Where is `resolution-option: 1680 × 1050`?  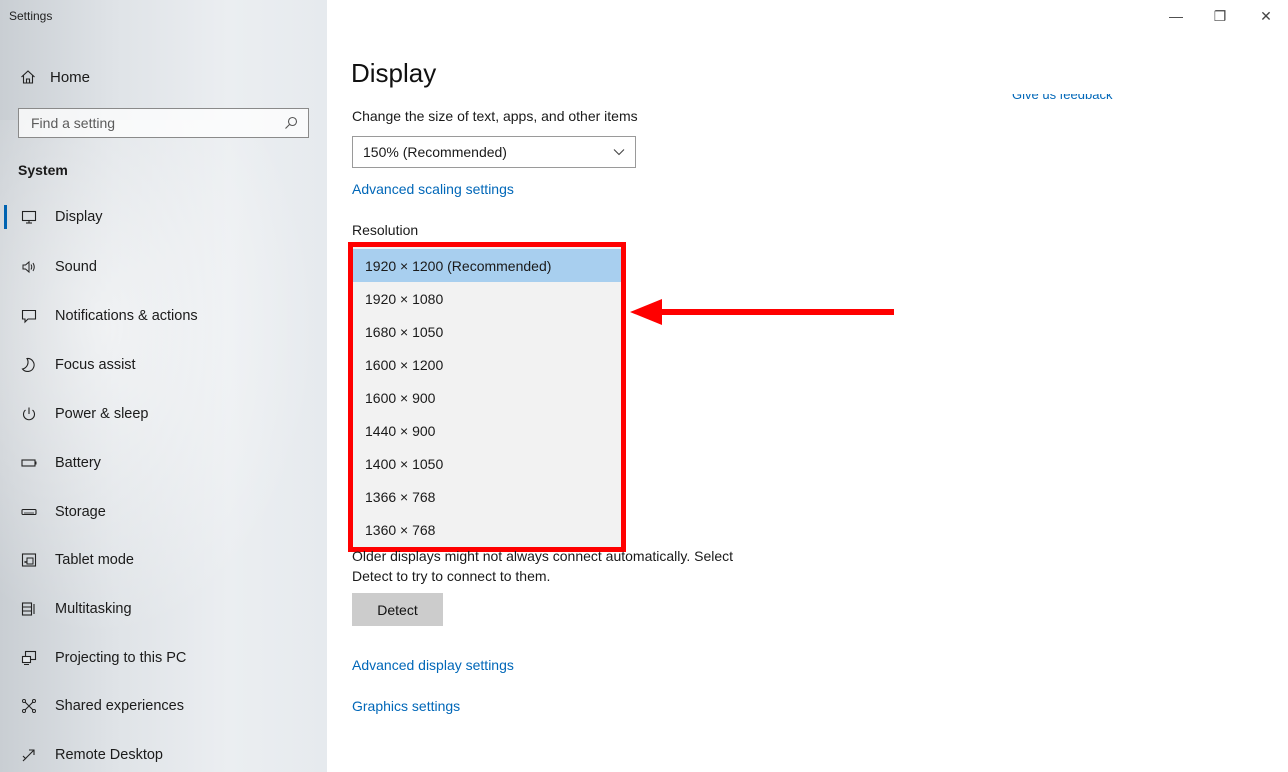 resolution-option: 1680 × 1050 is located at coordinates (489, 331).